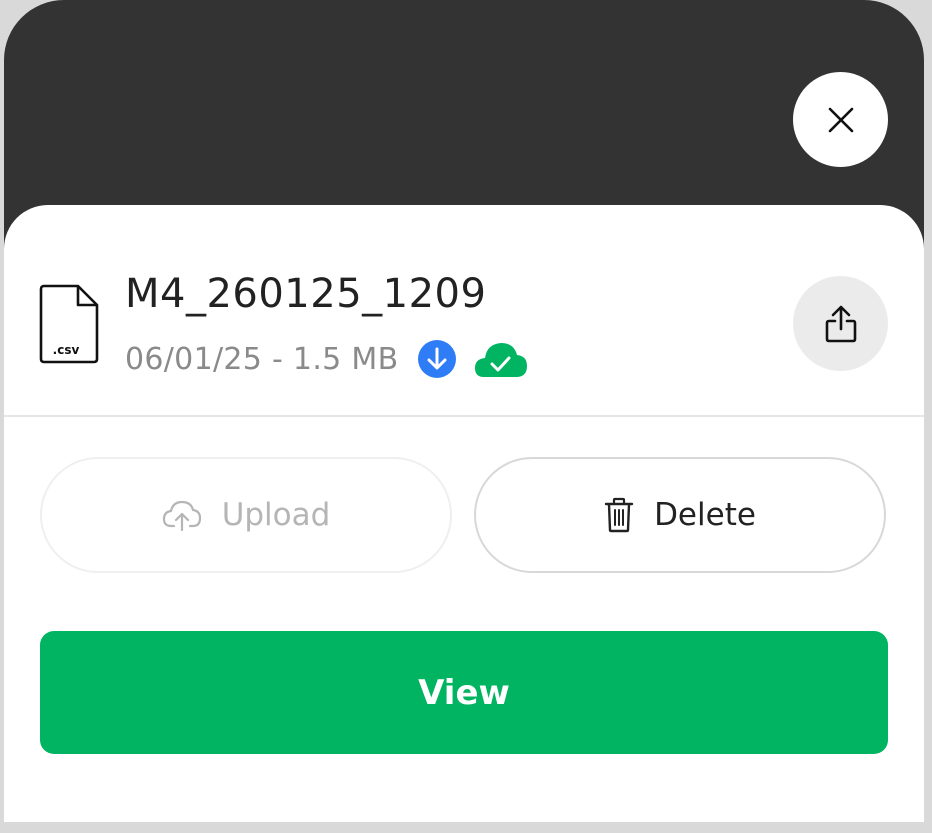 This screenshot has height=833, width=932. Describe the element at coordinates (501, 360) in the screenshot. I see `cloud-synced-icon` at that location.